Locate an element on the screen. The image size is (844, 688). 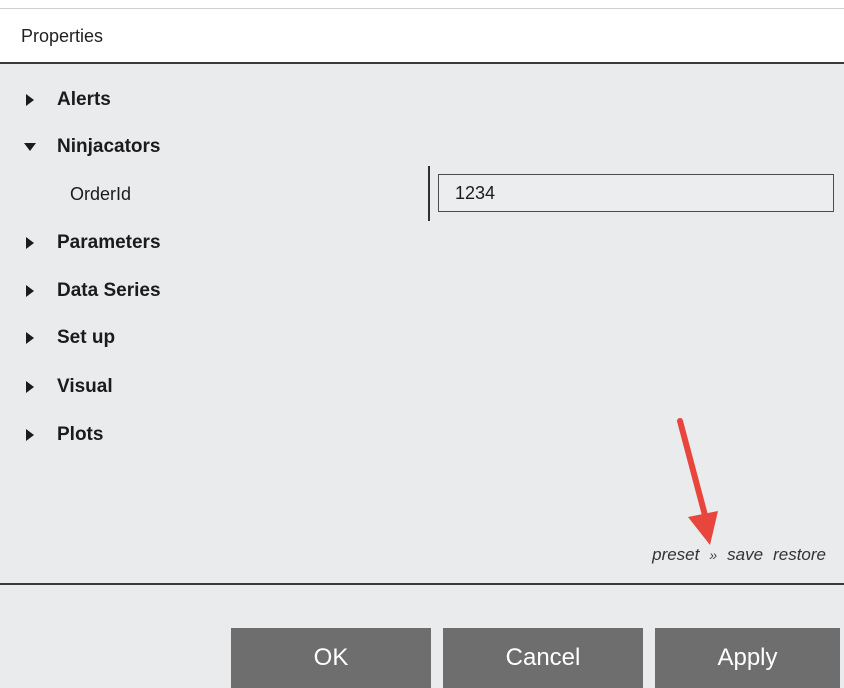
section-visual: Visual is located at coordinates (422, 387).